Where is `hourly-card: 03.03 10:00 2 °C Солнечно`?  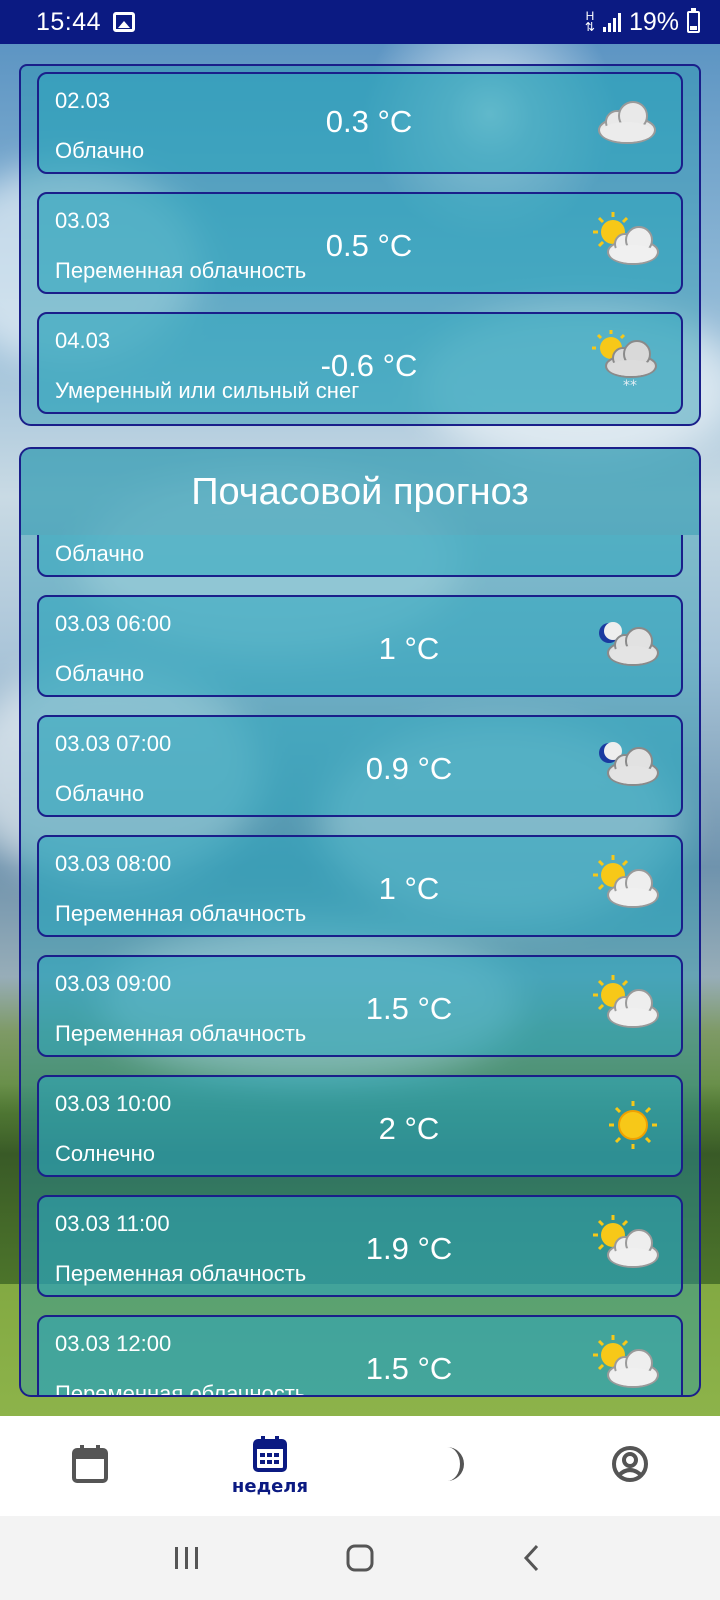 hourly-card: 03.03 10:00 2 °C Солнечно is located at coordinates (360, 1126).